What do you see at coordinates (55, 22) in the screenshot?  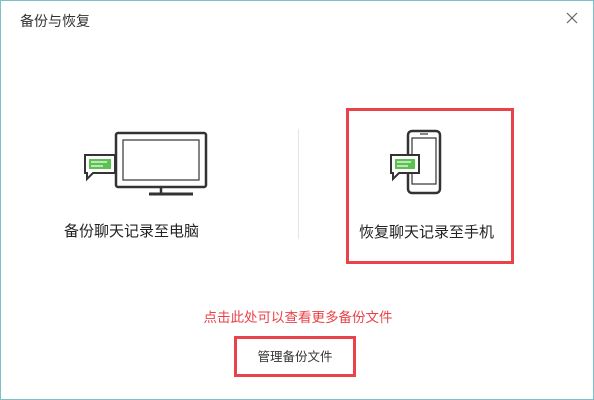 I see `window-title: 备份与恢复` at bounding box center [55, 22].